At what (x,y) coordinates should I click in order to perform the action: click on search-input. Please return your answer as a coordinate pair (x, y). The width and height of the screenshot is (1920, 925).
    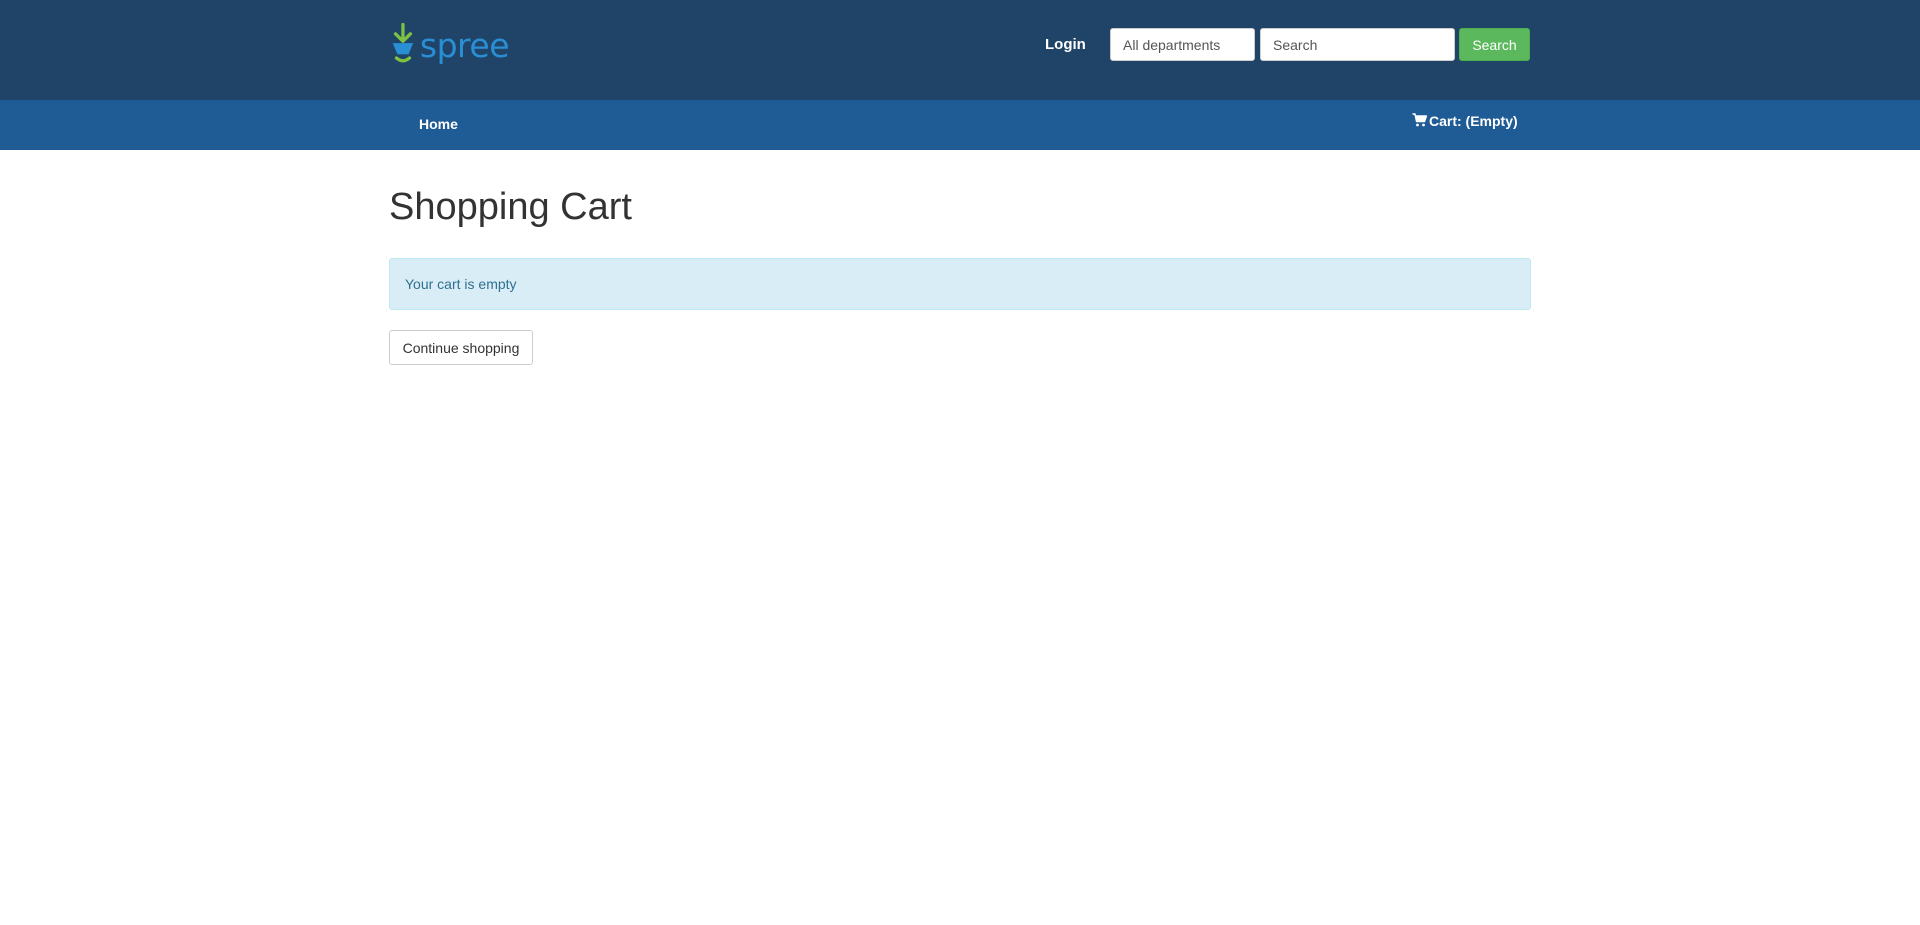
    Looking at the image, I should click on (1357, 44).